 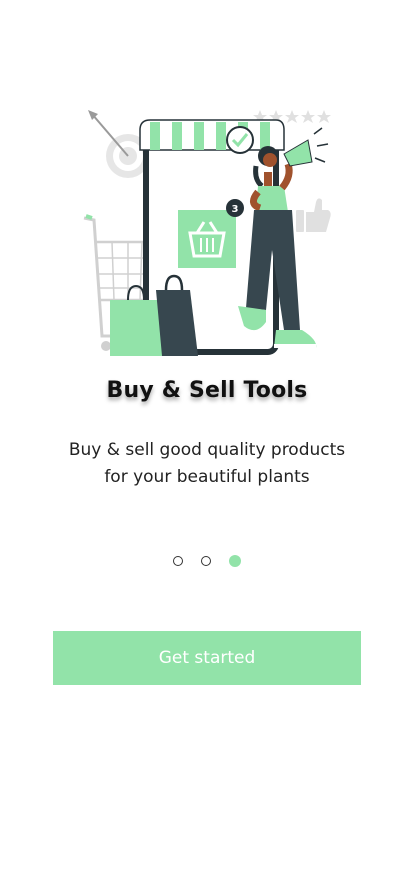 I want to click on subtitle-line-2: for your beautiful plants, so click(x=207, y=477).